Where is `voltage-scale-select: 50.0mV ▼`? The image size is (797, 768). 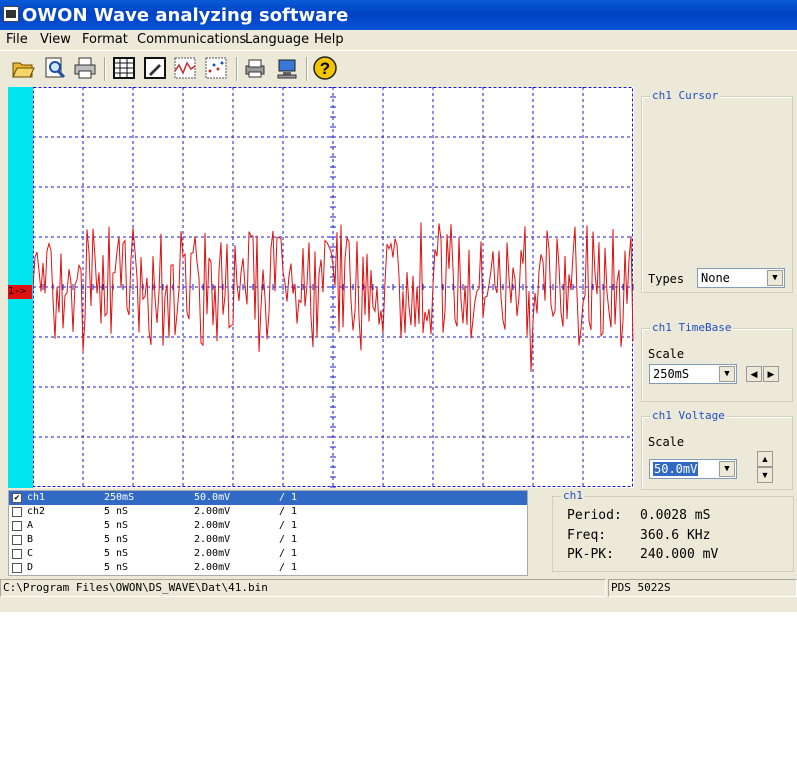
voltage-scale-select: 50.0mV ▼ is located at coordinates (693, 469).